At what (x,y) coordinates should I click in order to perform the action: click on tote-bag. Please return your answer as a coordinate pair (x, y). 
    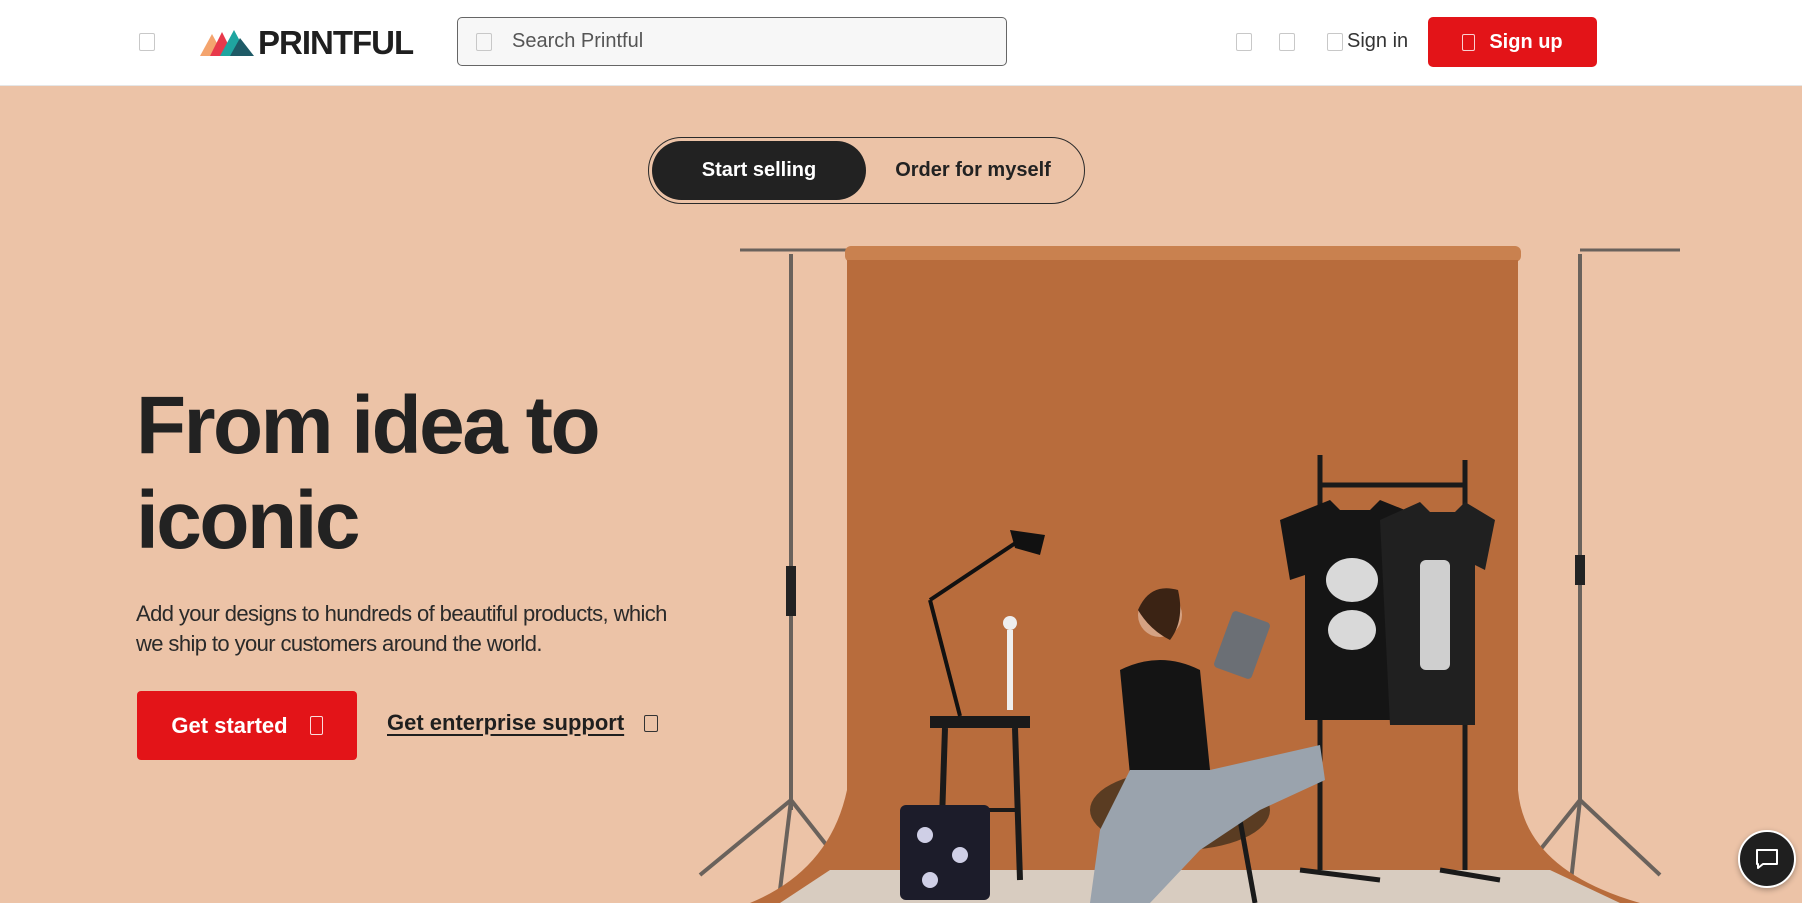
    Looking at the image, I should click on (945, 852).